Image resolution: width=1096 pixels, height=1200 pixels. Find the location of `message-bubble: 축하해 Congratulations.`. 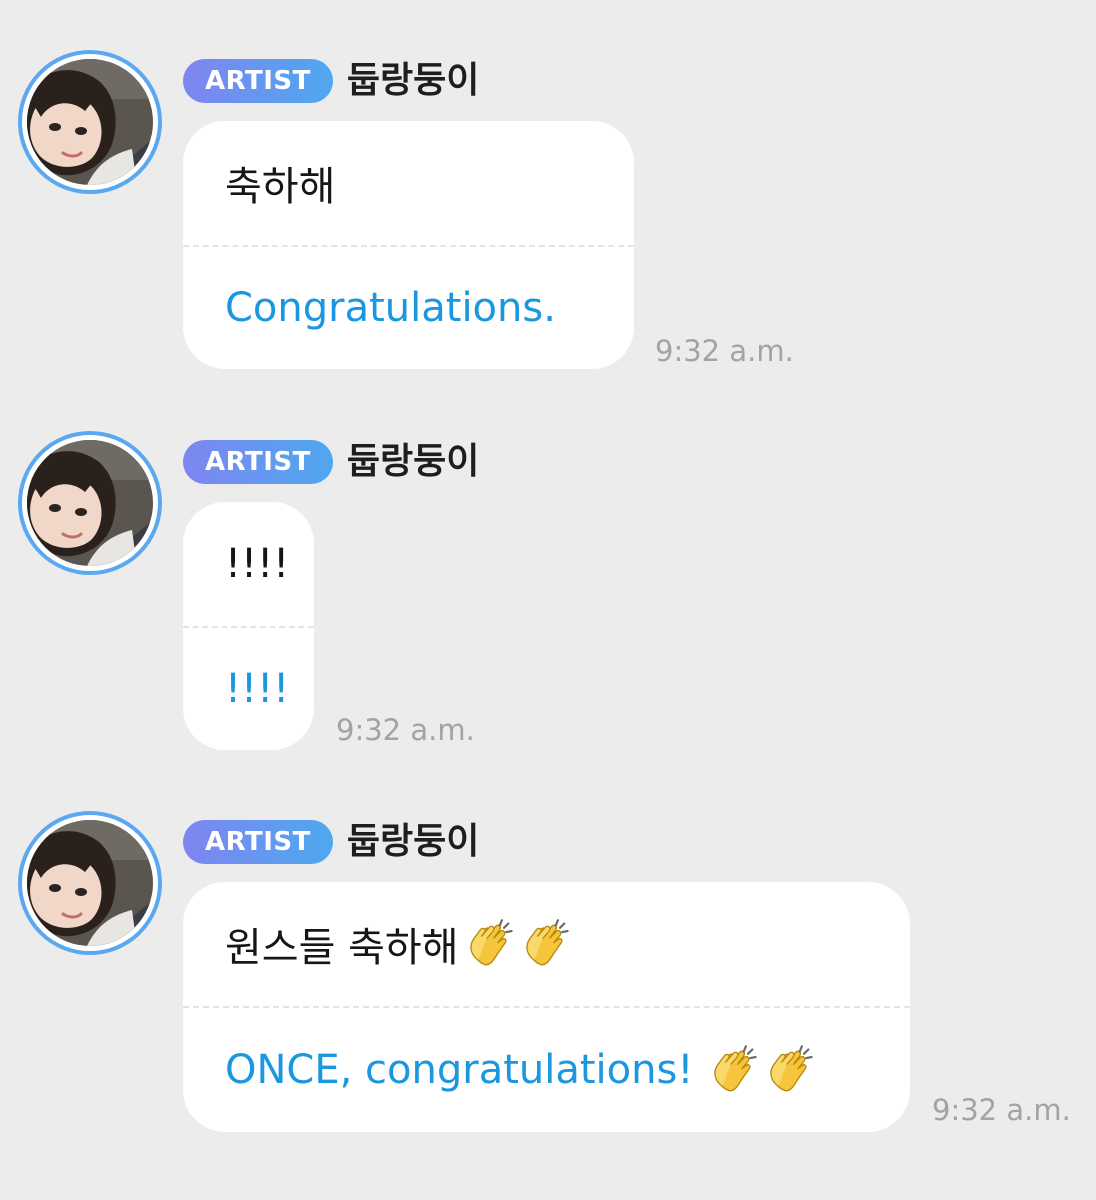

message-bubble: 축하해 Congratulations. is located at coordinates (408, 245).